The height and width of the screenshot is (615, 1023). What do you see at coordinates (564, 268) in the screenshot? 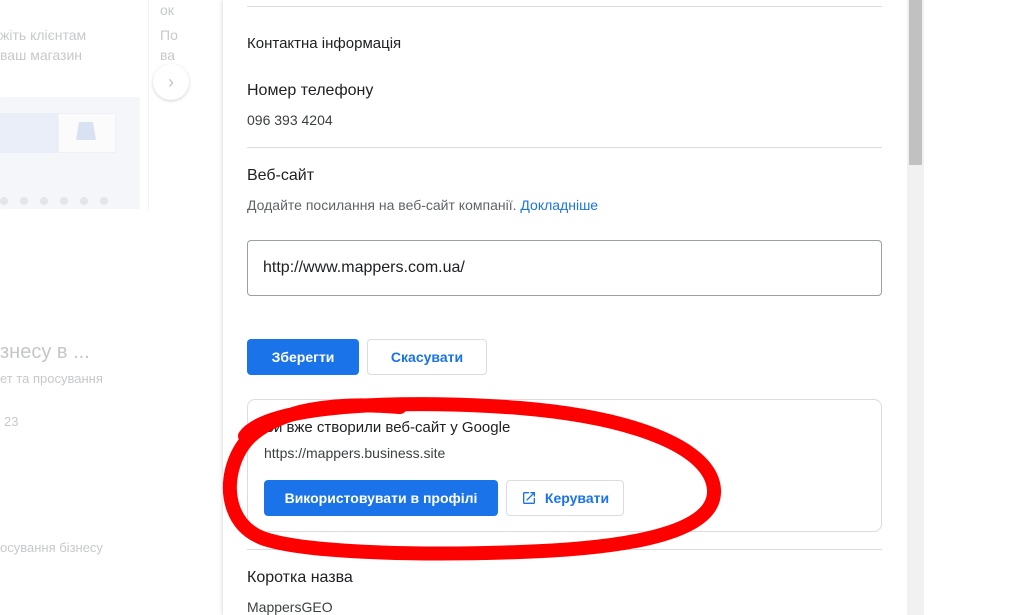
I see `website-input` at bounding box center [564, 268].